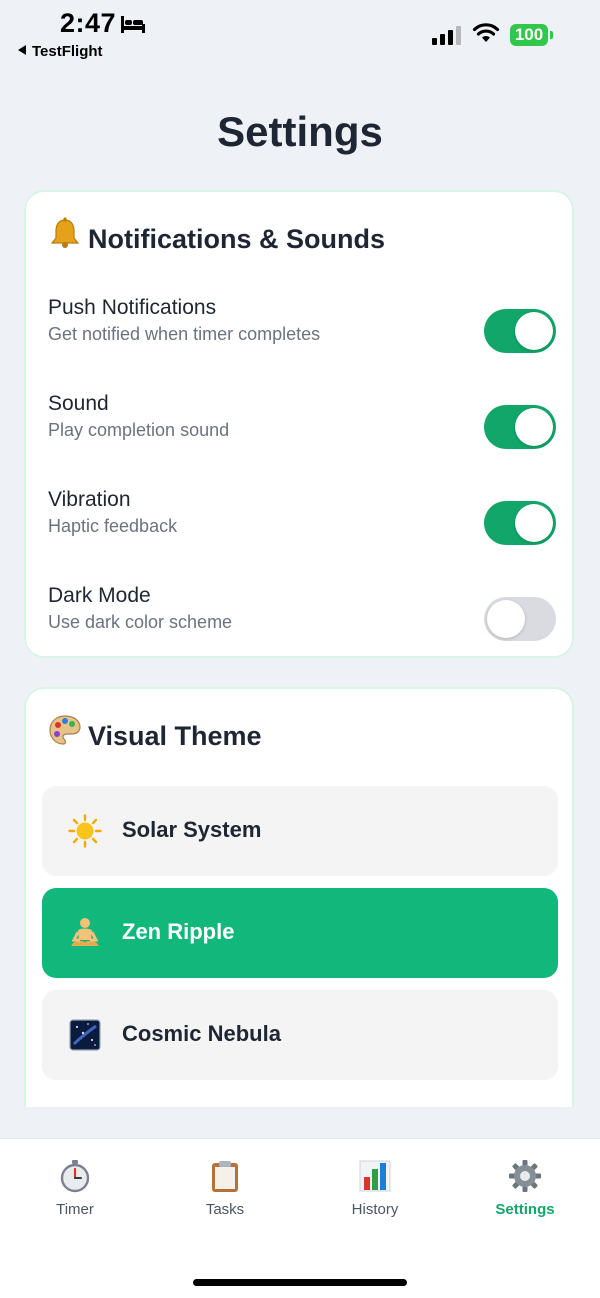 This screenshot has width=600, height=1298. I want to click on dark-mode-toggle, so click(520, 619).